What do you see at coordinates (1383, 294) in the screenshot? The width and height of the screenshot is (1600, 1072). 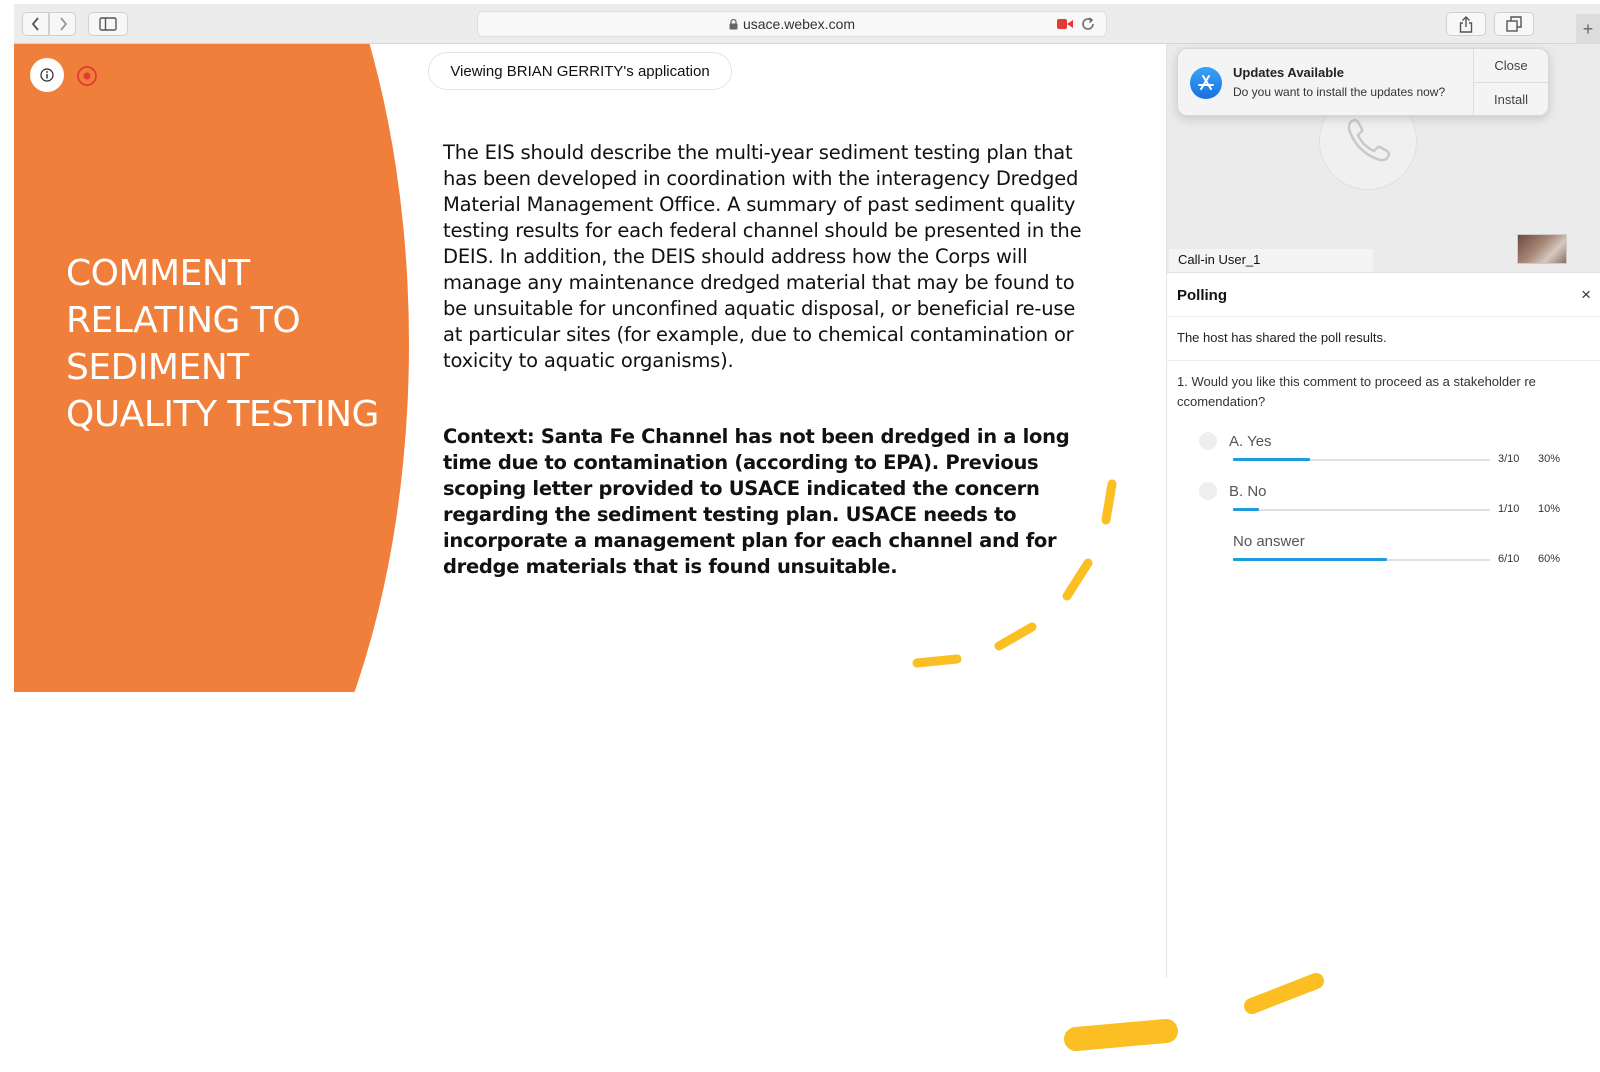 I see `polling-header: Polling ×` at bounding box center [1383, 294].